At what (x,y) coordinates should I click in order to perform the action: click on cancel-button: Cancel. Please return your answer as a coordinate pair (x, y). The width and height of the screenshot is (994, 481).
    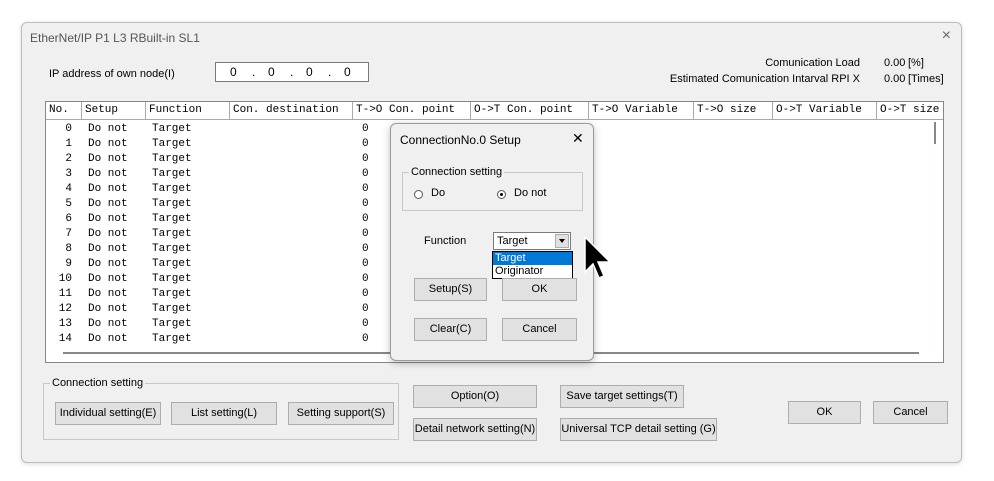
    Looking at the image, I should click on (910, 412).